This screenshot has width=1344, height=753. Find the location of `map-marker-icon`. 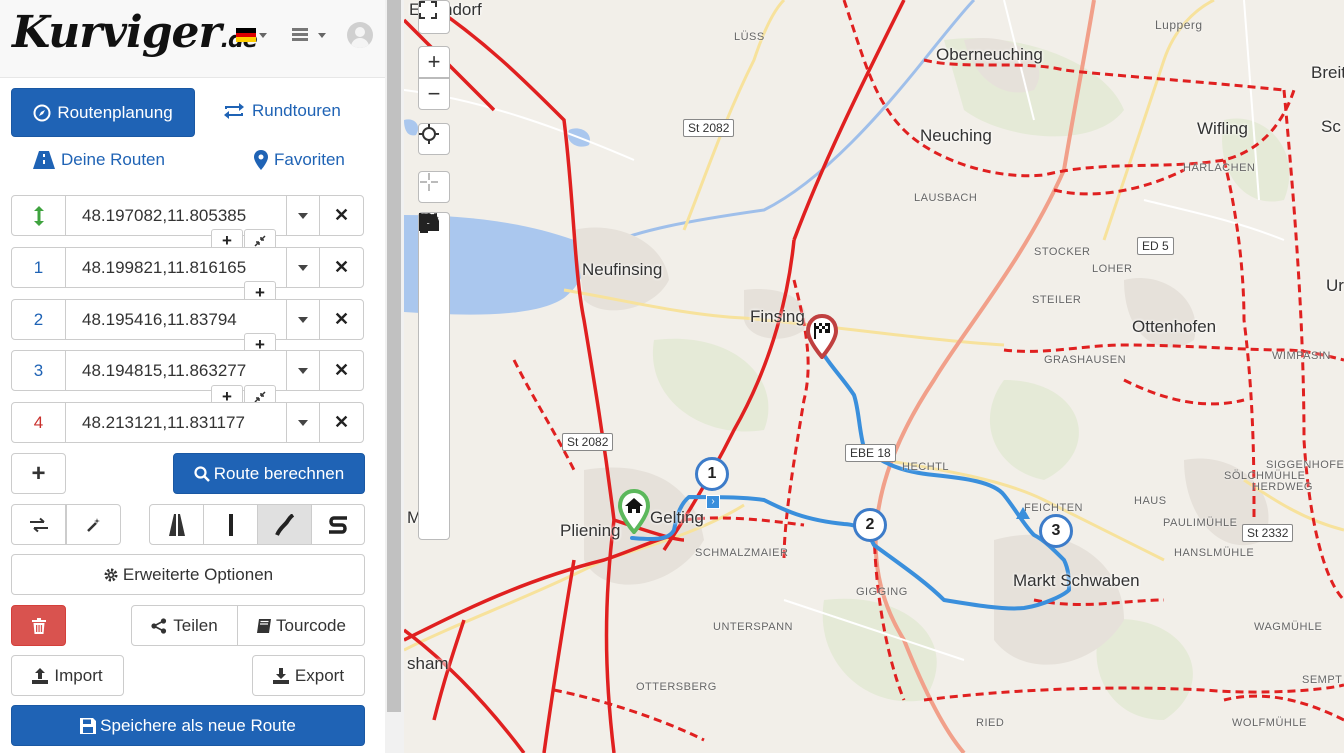

map-marker-icon is located at coordinates (261, 160).